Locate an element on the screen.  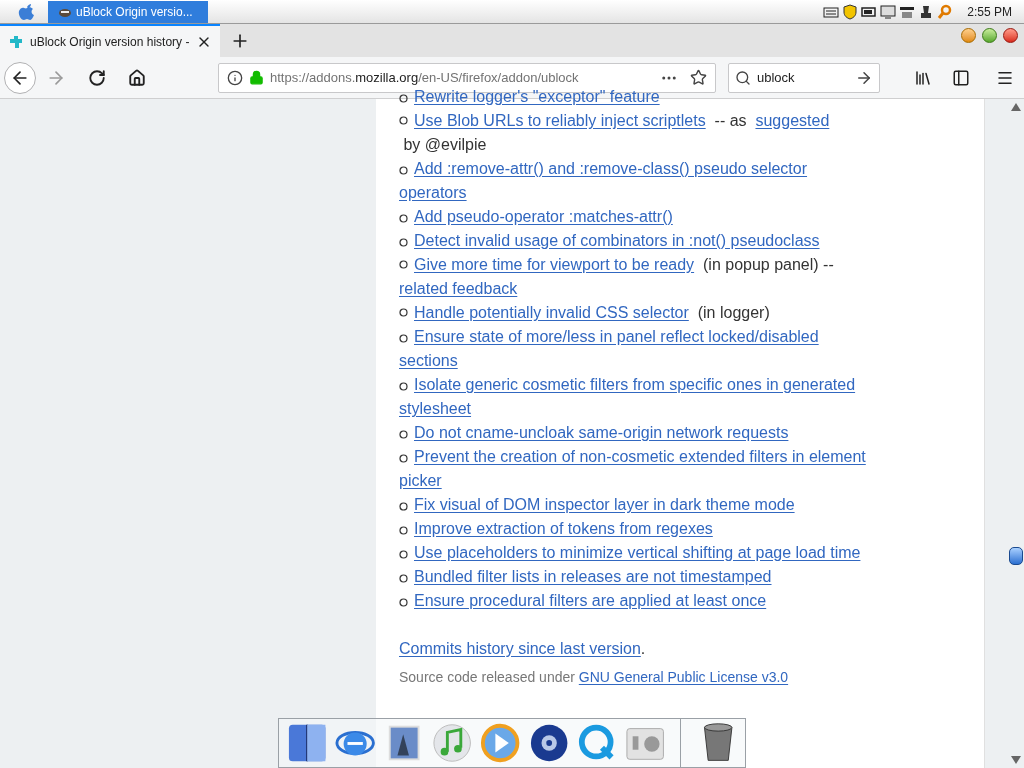
apple-logo-icon is located at coordinates (27, 11).